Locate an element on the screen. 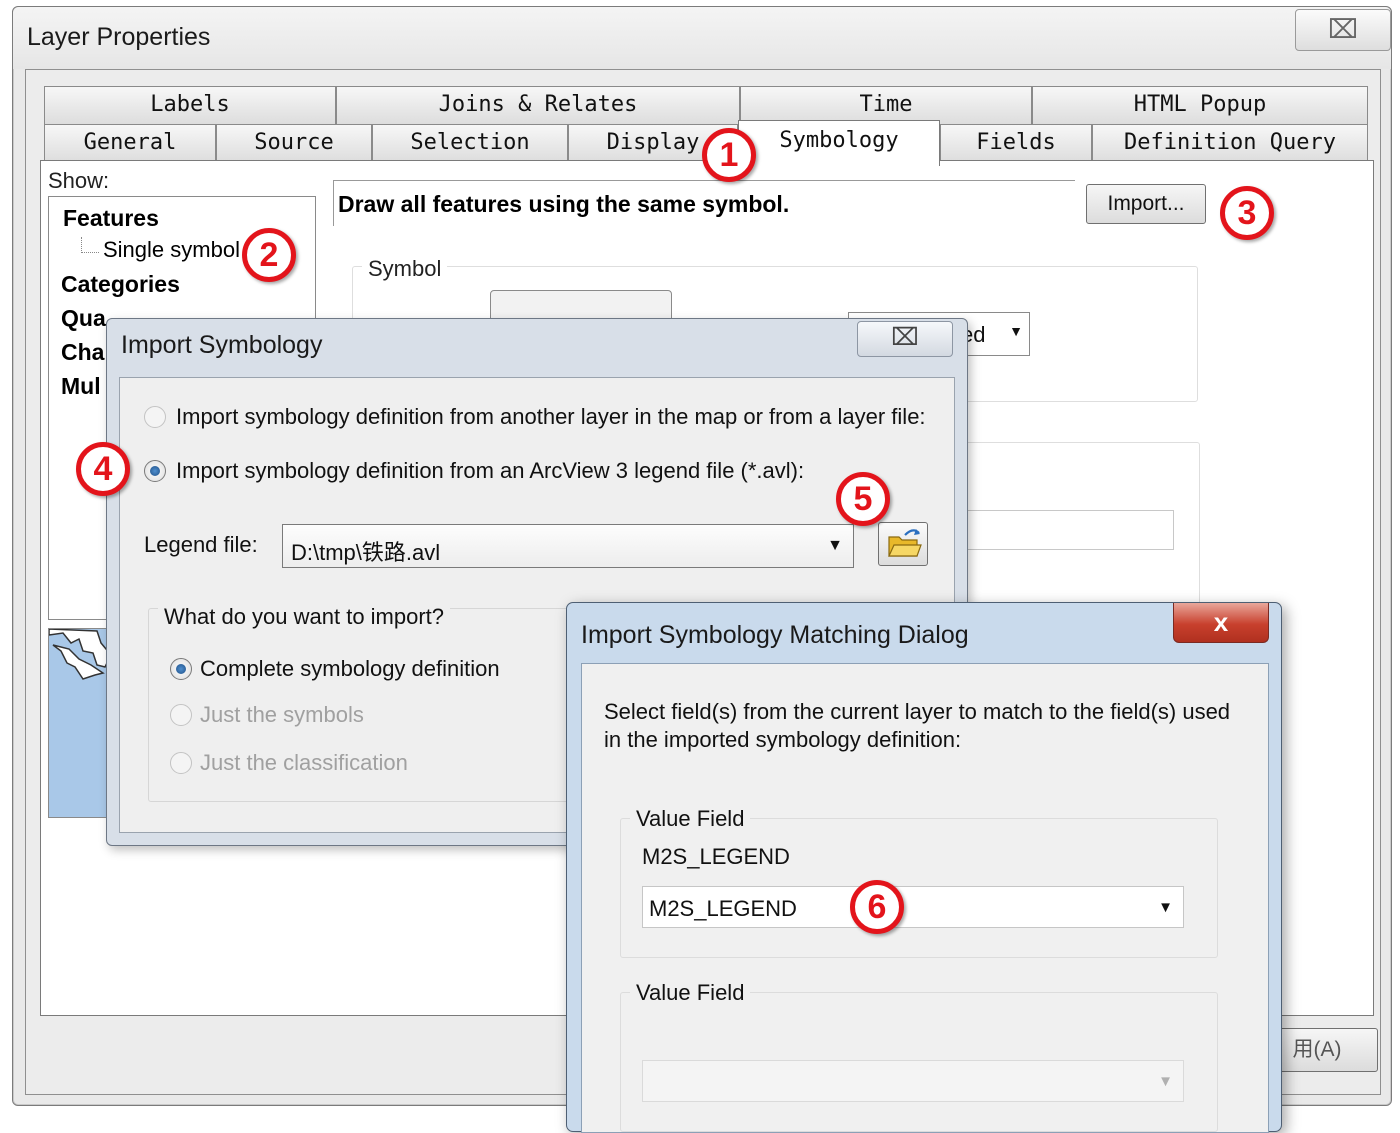  tab-fields: Fields is located at coordinates (1016, 143).